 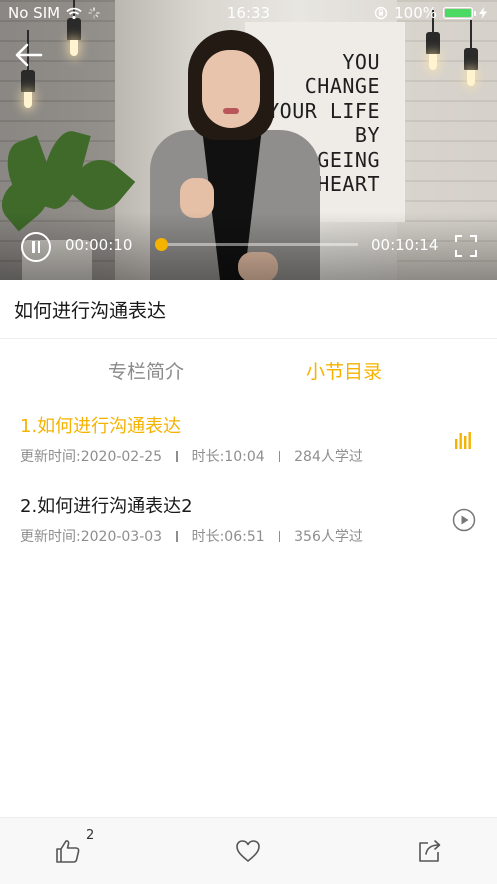 What do you see at coordinates (90, 835) in the screenshot?
I see `like-count: 2` at bounding box center [90, 835].